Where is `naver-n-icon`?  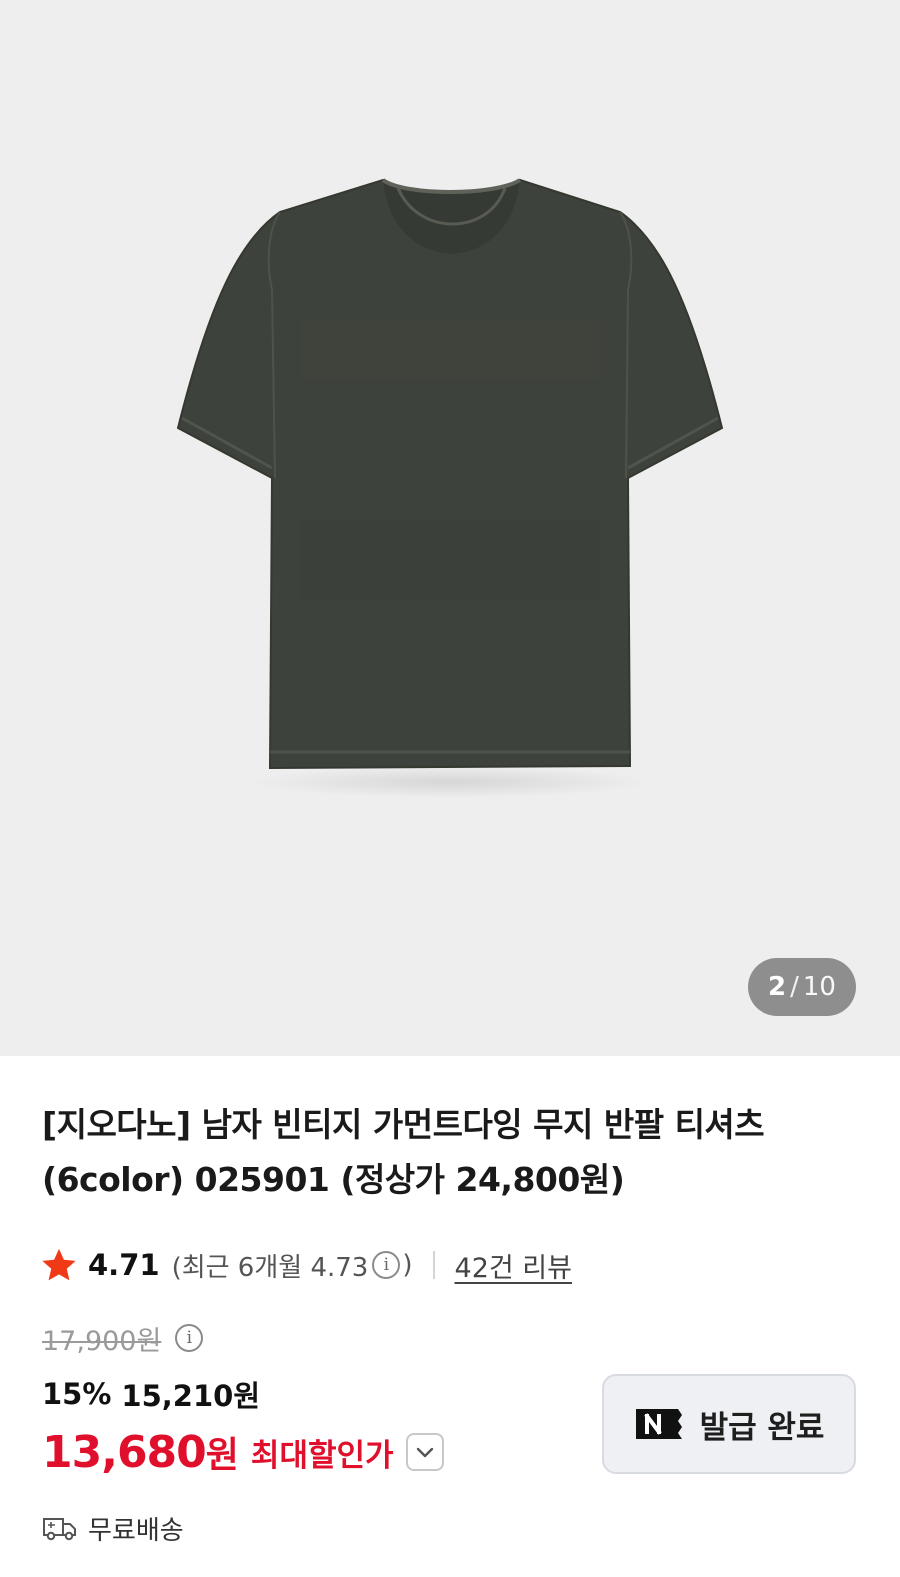
naver-n-icon is located at coordinates (658, 1424).